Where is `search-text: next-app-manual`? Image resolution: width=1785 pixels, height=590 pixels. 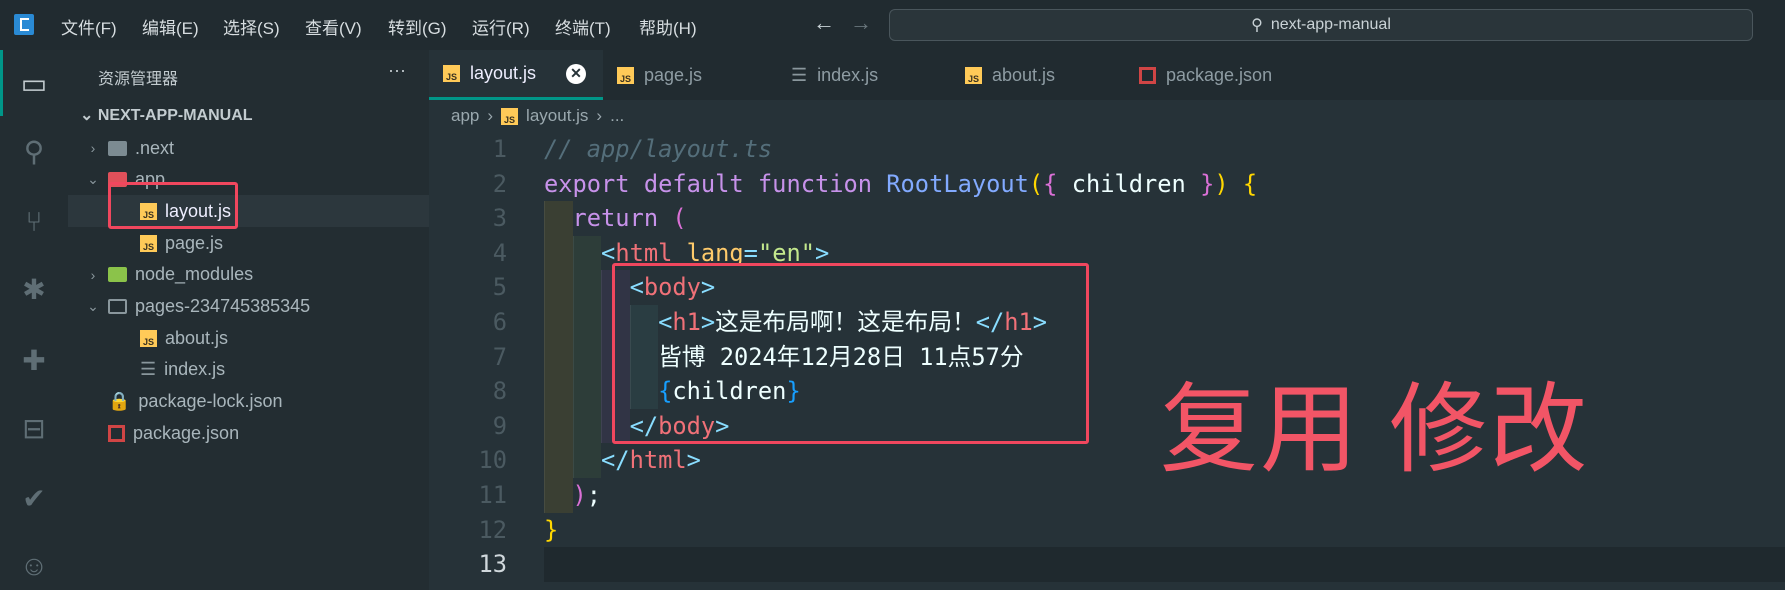 search-text: next-app-manual is located at coordinates (1330, 24).